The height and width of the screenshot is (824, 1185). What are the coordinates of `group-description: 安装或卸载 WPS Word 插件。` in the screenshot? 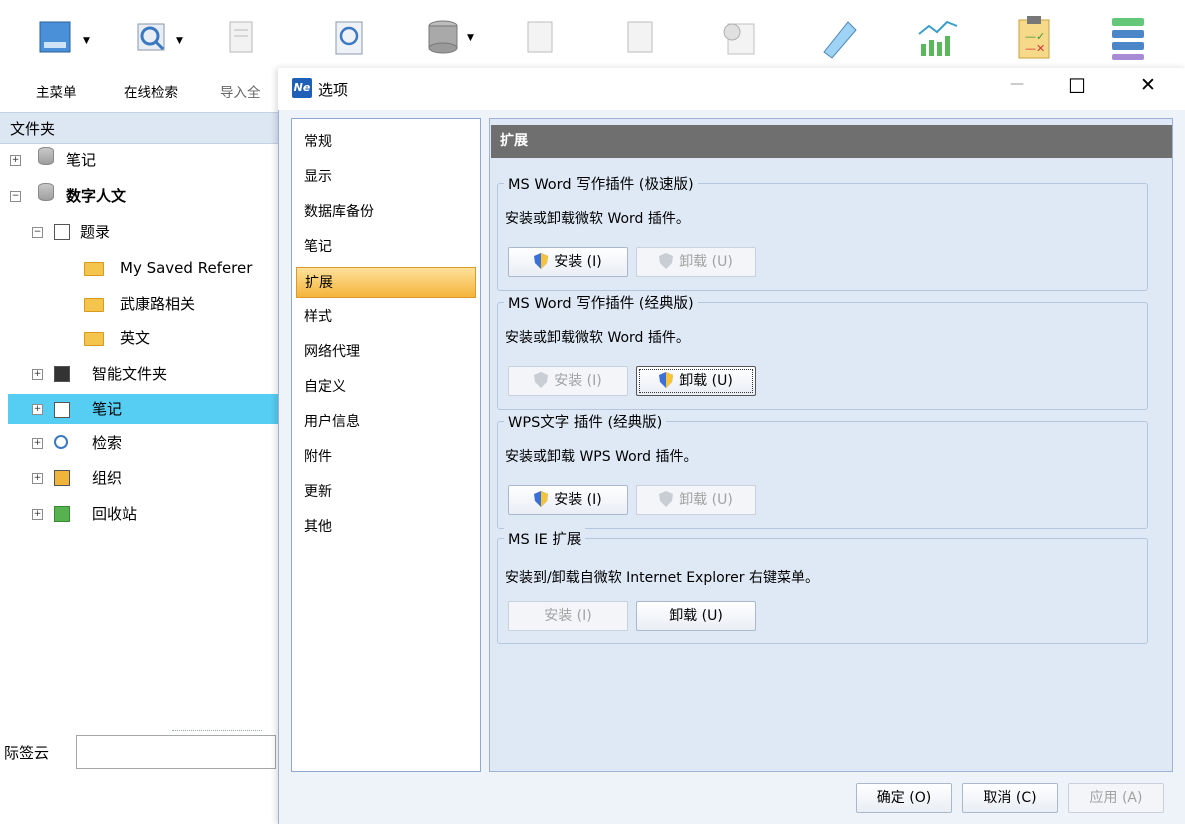 It's located at (601, 457).